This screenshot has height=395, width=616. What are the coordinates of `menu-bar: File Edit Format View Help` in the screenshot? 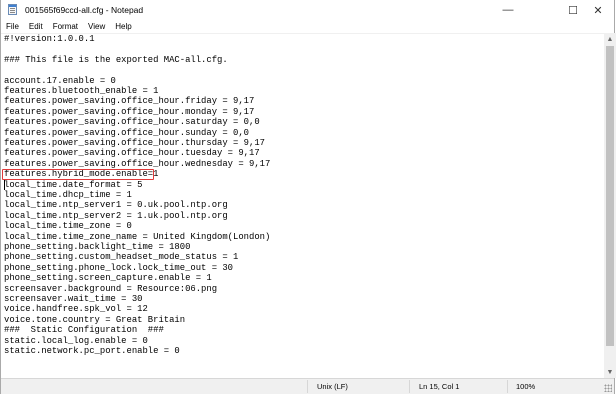 It's located at (307, 26).